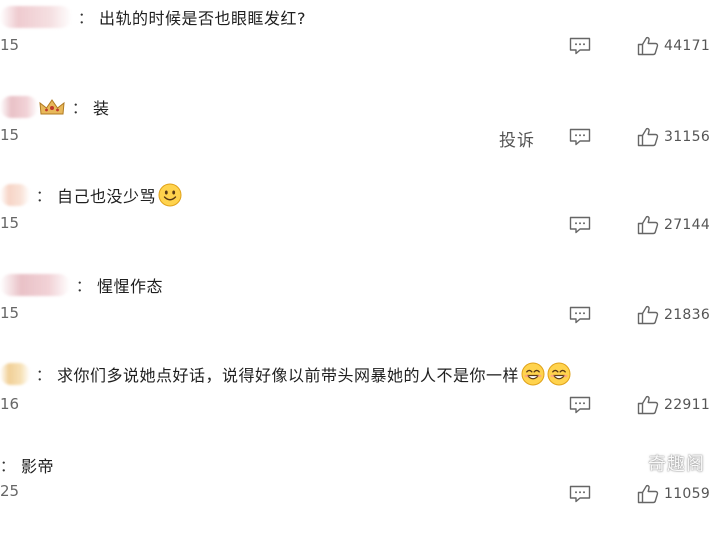  I want to click on like-count: 22911, so click(687, 405).